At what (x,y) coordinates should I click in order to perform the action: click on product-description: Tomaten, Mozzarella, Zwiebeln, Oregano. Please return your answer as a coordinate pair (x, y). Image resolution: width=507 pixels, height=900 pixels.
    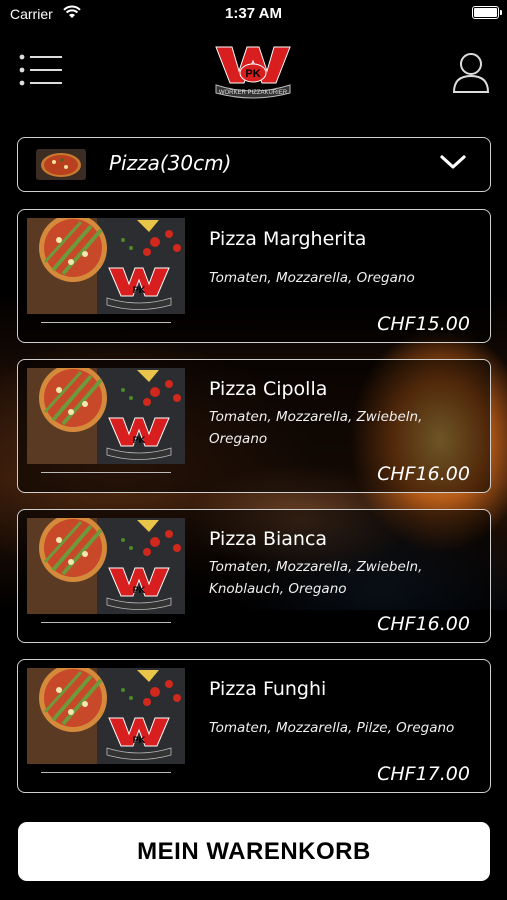
    Looking at the image, I should click on (316, 428).